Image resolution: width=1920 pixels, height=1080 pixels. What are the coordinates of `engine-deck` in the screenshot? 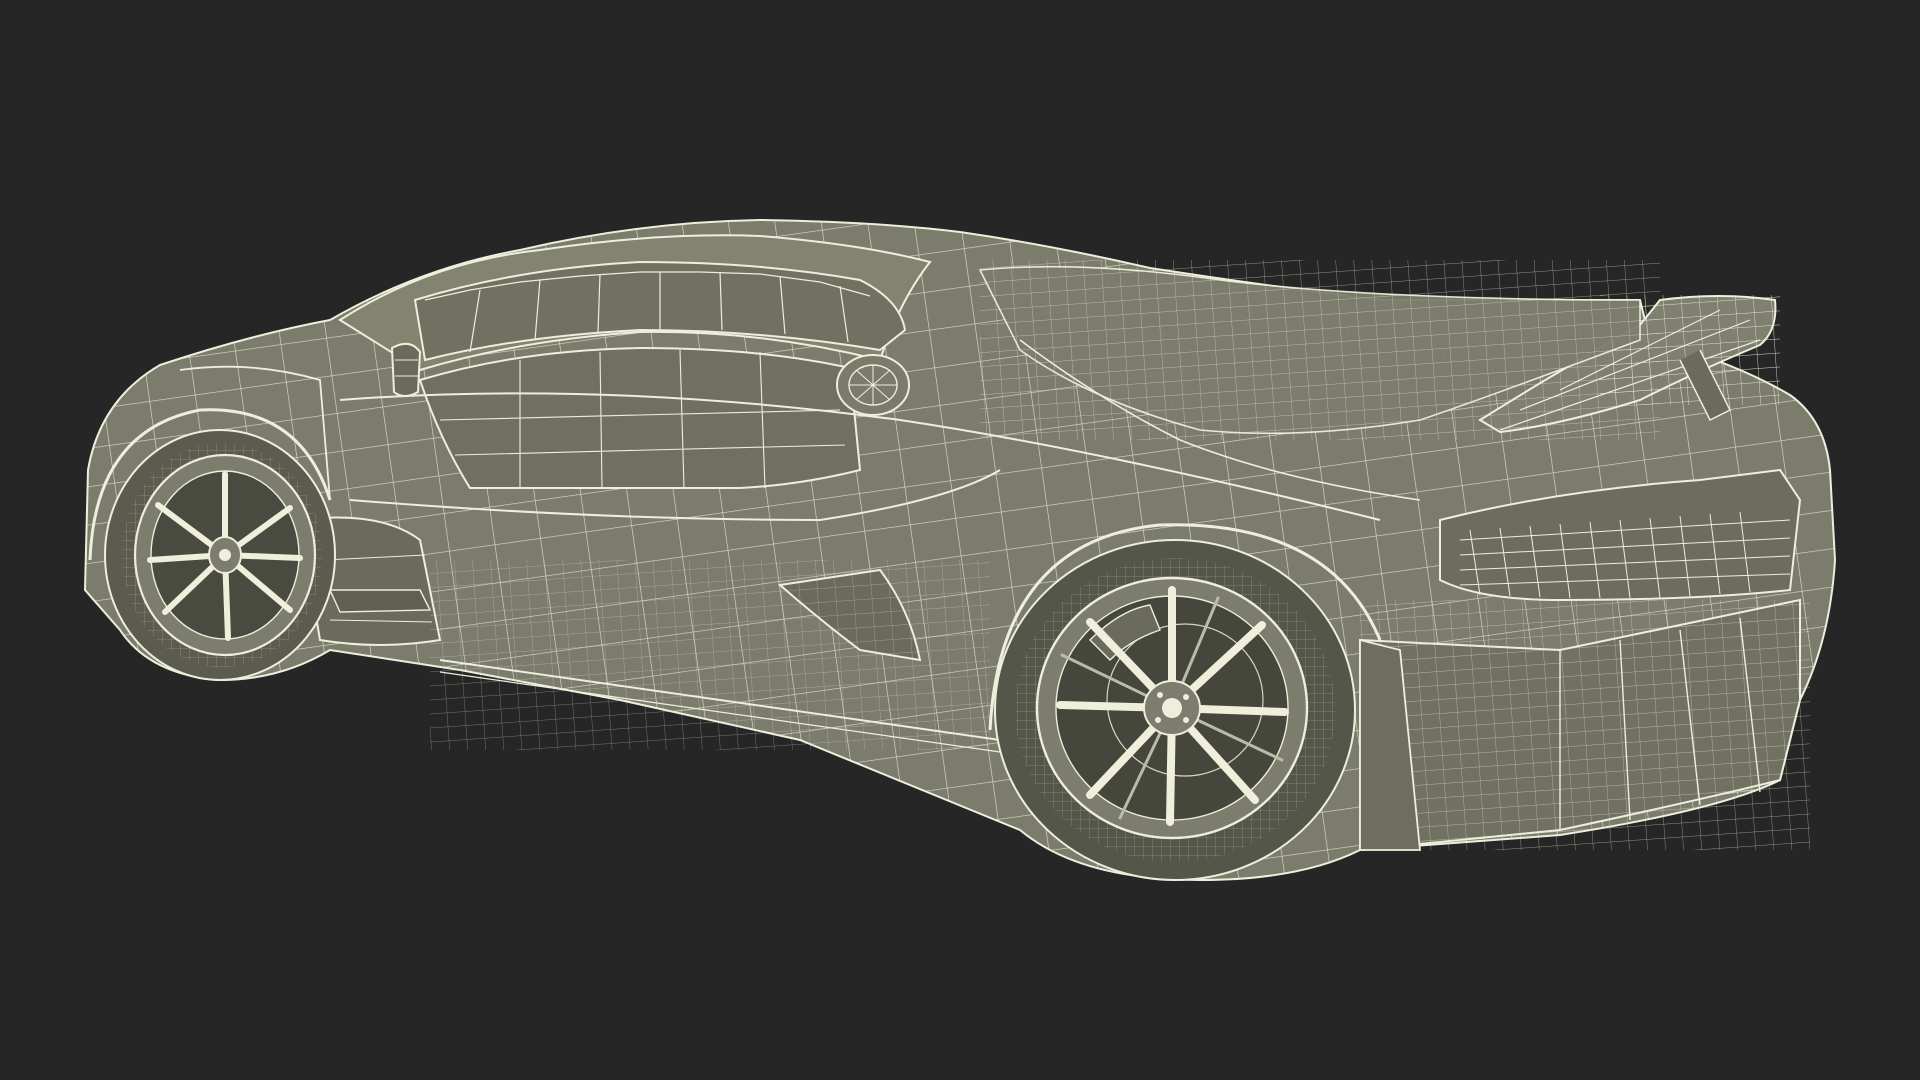 It's located at (1319, 350).